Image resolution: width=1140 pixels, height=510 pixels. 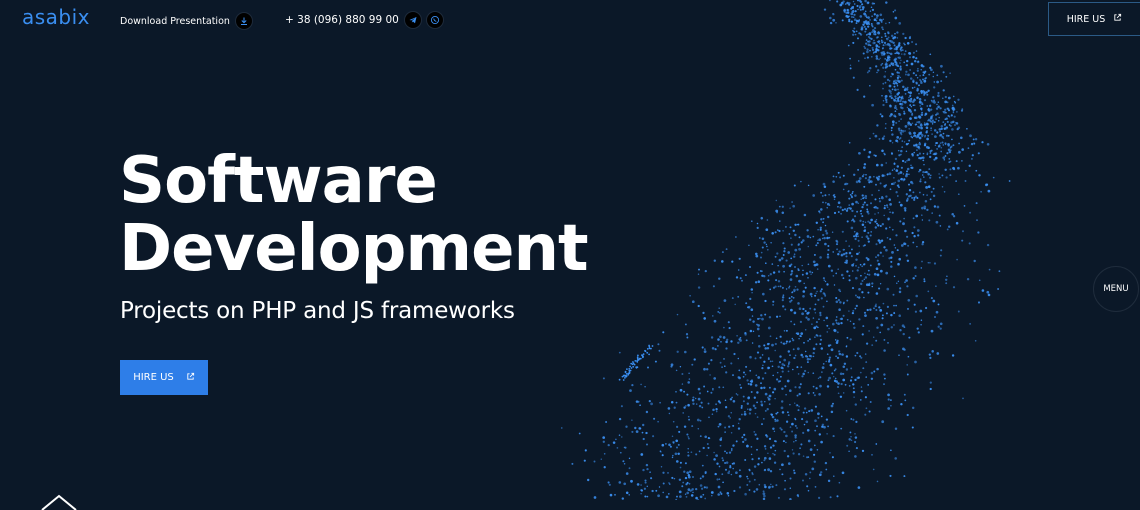 I want to click on logo: asabix, so click(x=56, y=17).